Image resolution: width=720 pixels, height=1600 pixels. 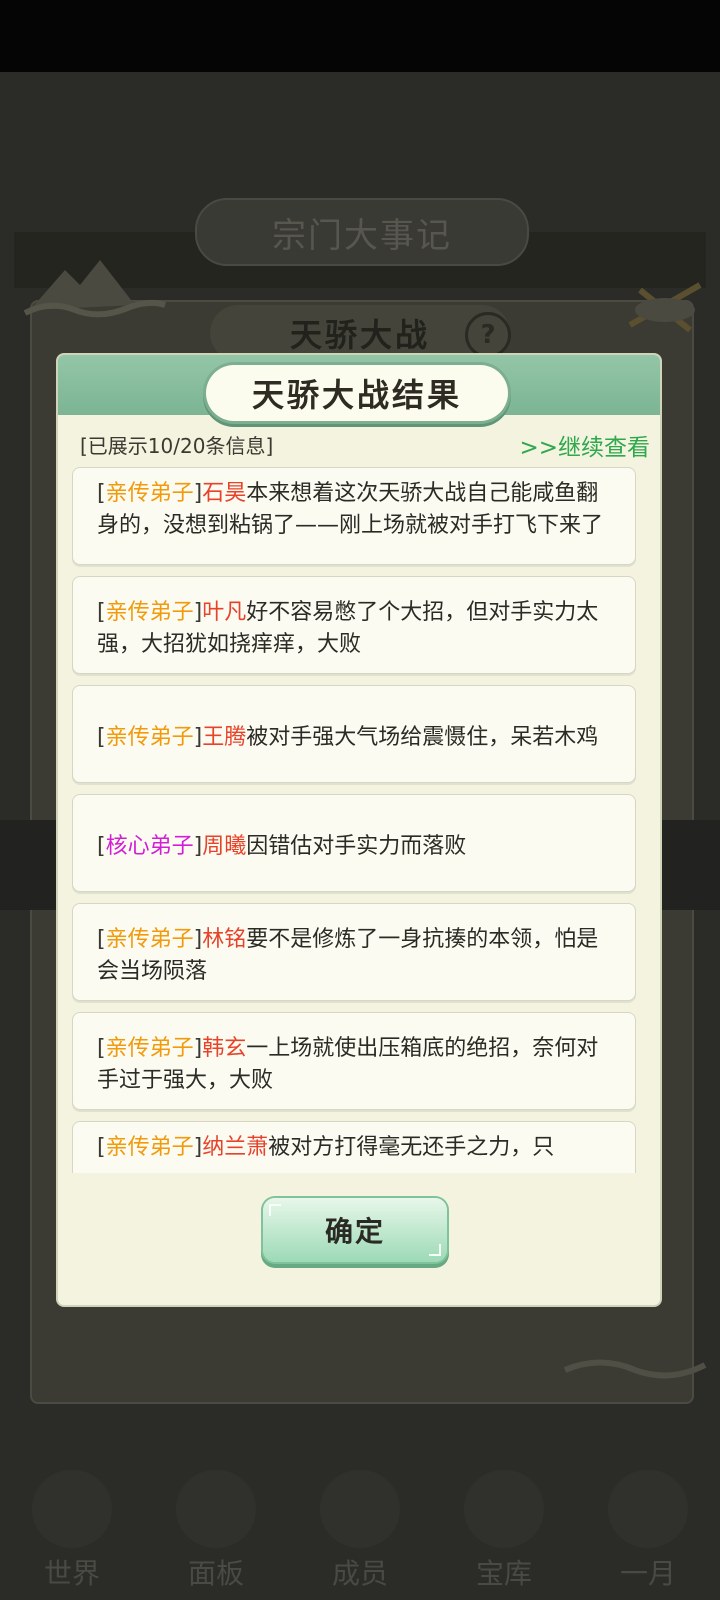 I want to click on entry-text: [亲传弟子]纳兰萧被对方打得毫无还手之力，只, so click(x=325, y=1148).